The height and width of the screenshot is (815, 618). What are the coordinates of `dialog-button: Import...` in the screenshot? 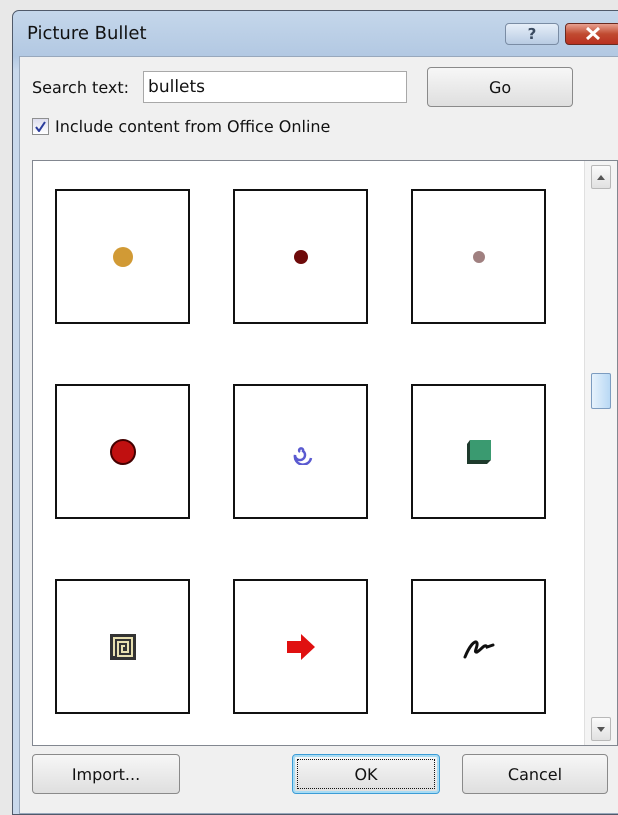 It's located at (106, 774).